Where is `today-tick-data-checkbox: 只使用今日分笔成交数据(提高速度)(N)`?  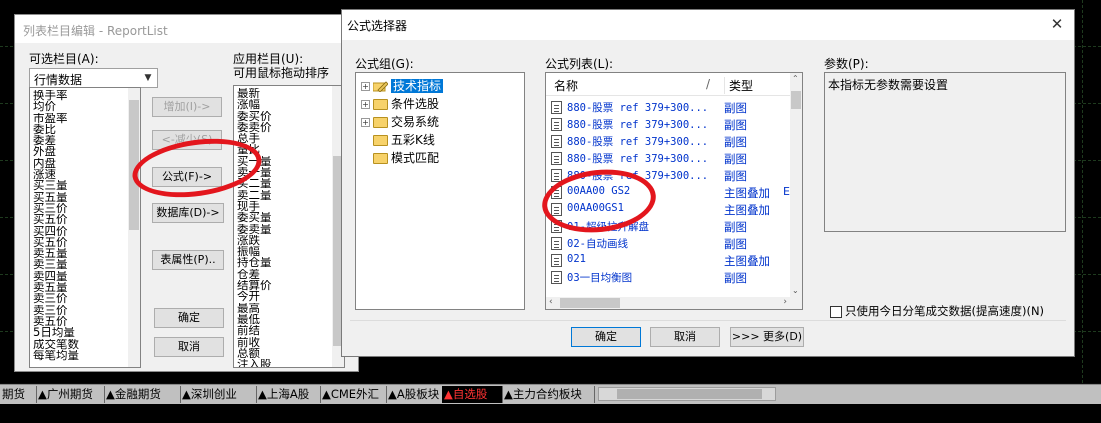 today-tick-data-checkbox: 只使用今日分笔成交数据(提高速度)(N) is located at coordinates (937, 311).